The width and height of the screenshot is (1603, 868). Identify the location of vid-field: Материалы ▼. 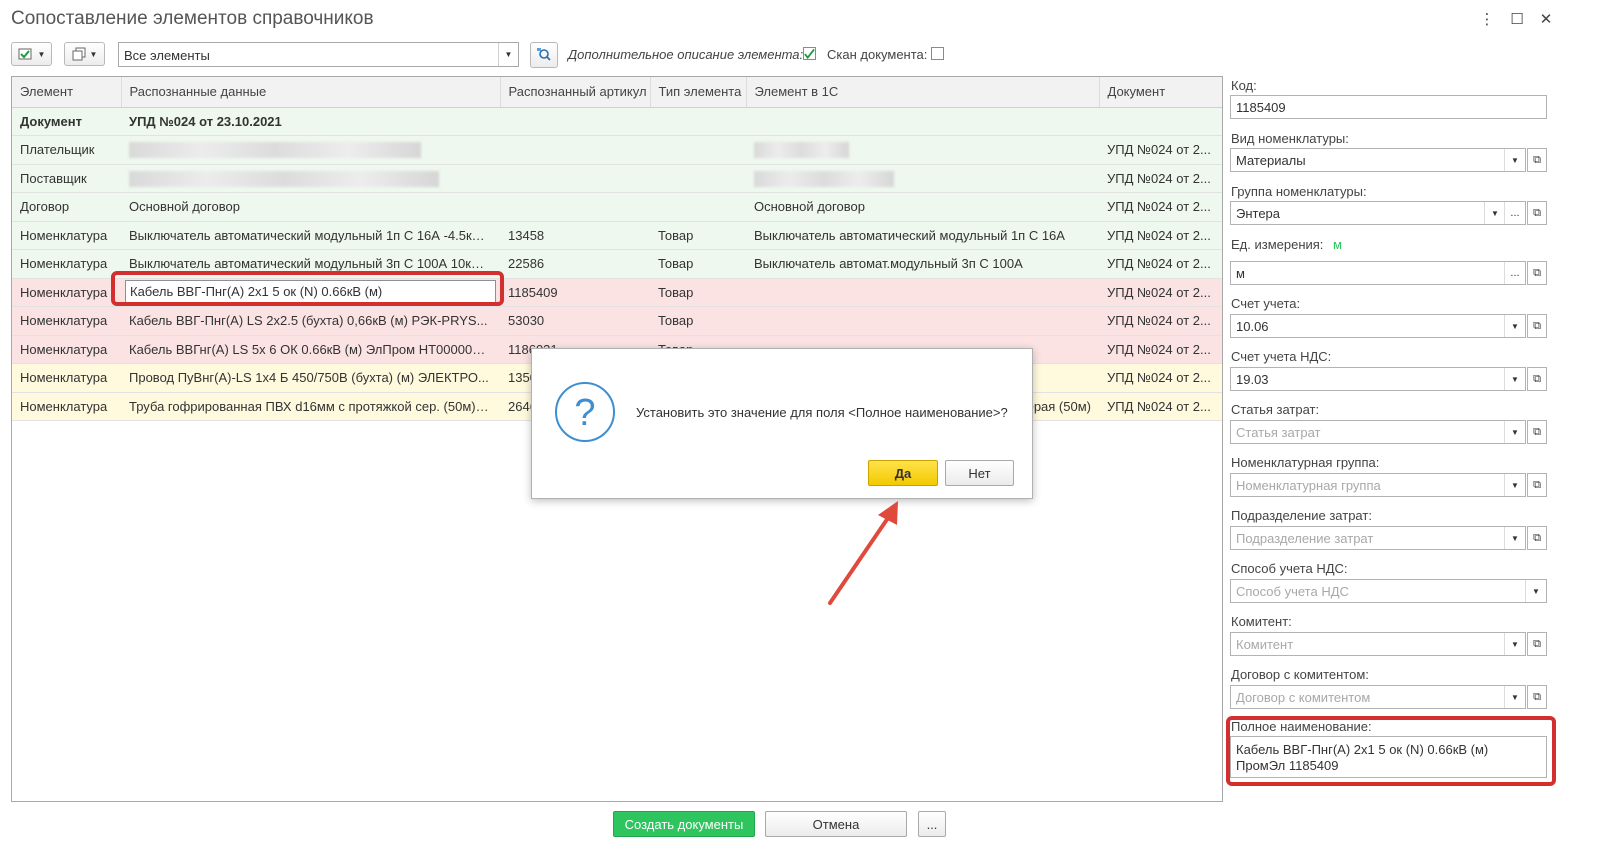
(1378, 160).